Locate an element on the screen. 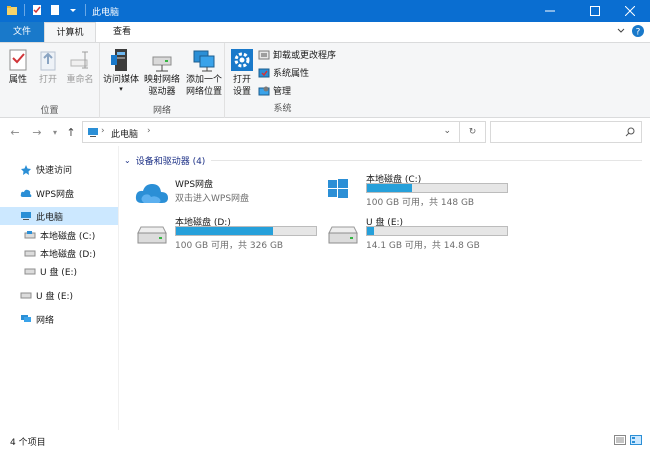 The width and height of the screenshot is (650, 450). tiles-view-icon is located at coordinates (636, 440).